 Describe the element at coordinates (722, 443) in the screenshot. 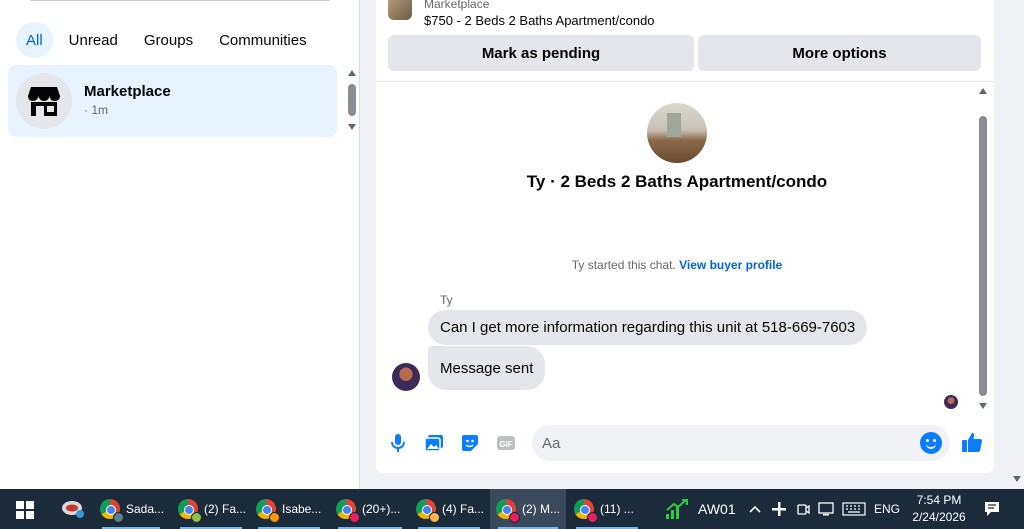

I see `message-input` at that location.